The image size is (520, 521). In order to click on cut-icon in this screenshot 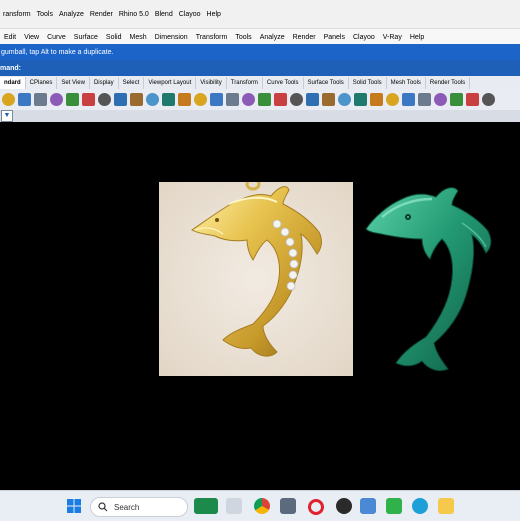, I will do `click(72, 99)`.